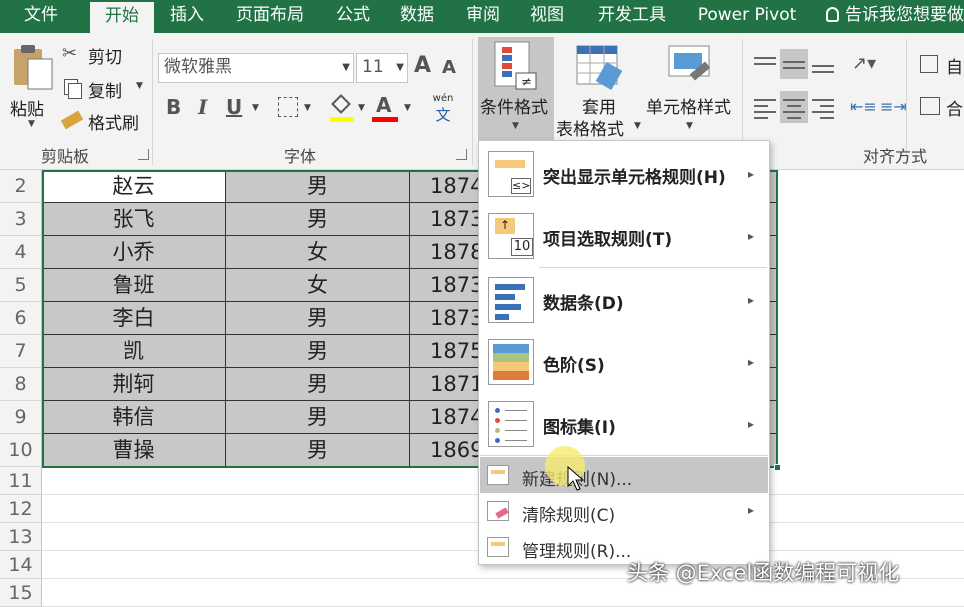 The width and height of the screenshot is (964, 607). Describe the element at coordinates (107, 55) in the screenshot. I see `cut-button: ✂ 剪切` at that location.